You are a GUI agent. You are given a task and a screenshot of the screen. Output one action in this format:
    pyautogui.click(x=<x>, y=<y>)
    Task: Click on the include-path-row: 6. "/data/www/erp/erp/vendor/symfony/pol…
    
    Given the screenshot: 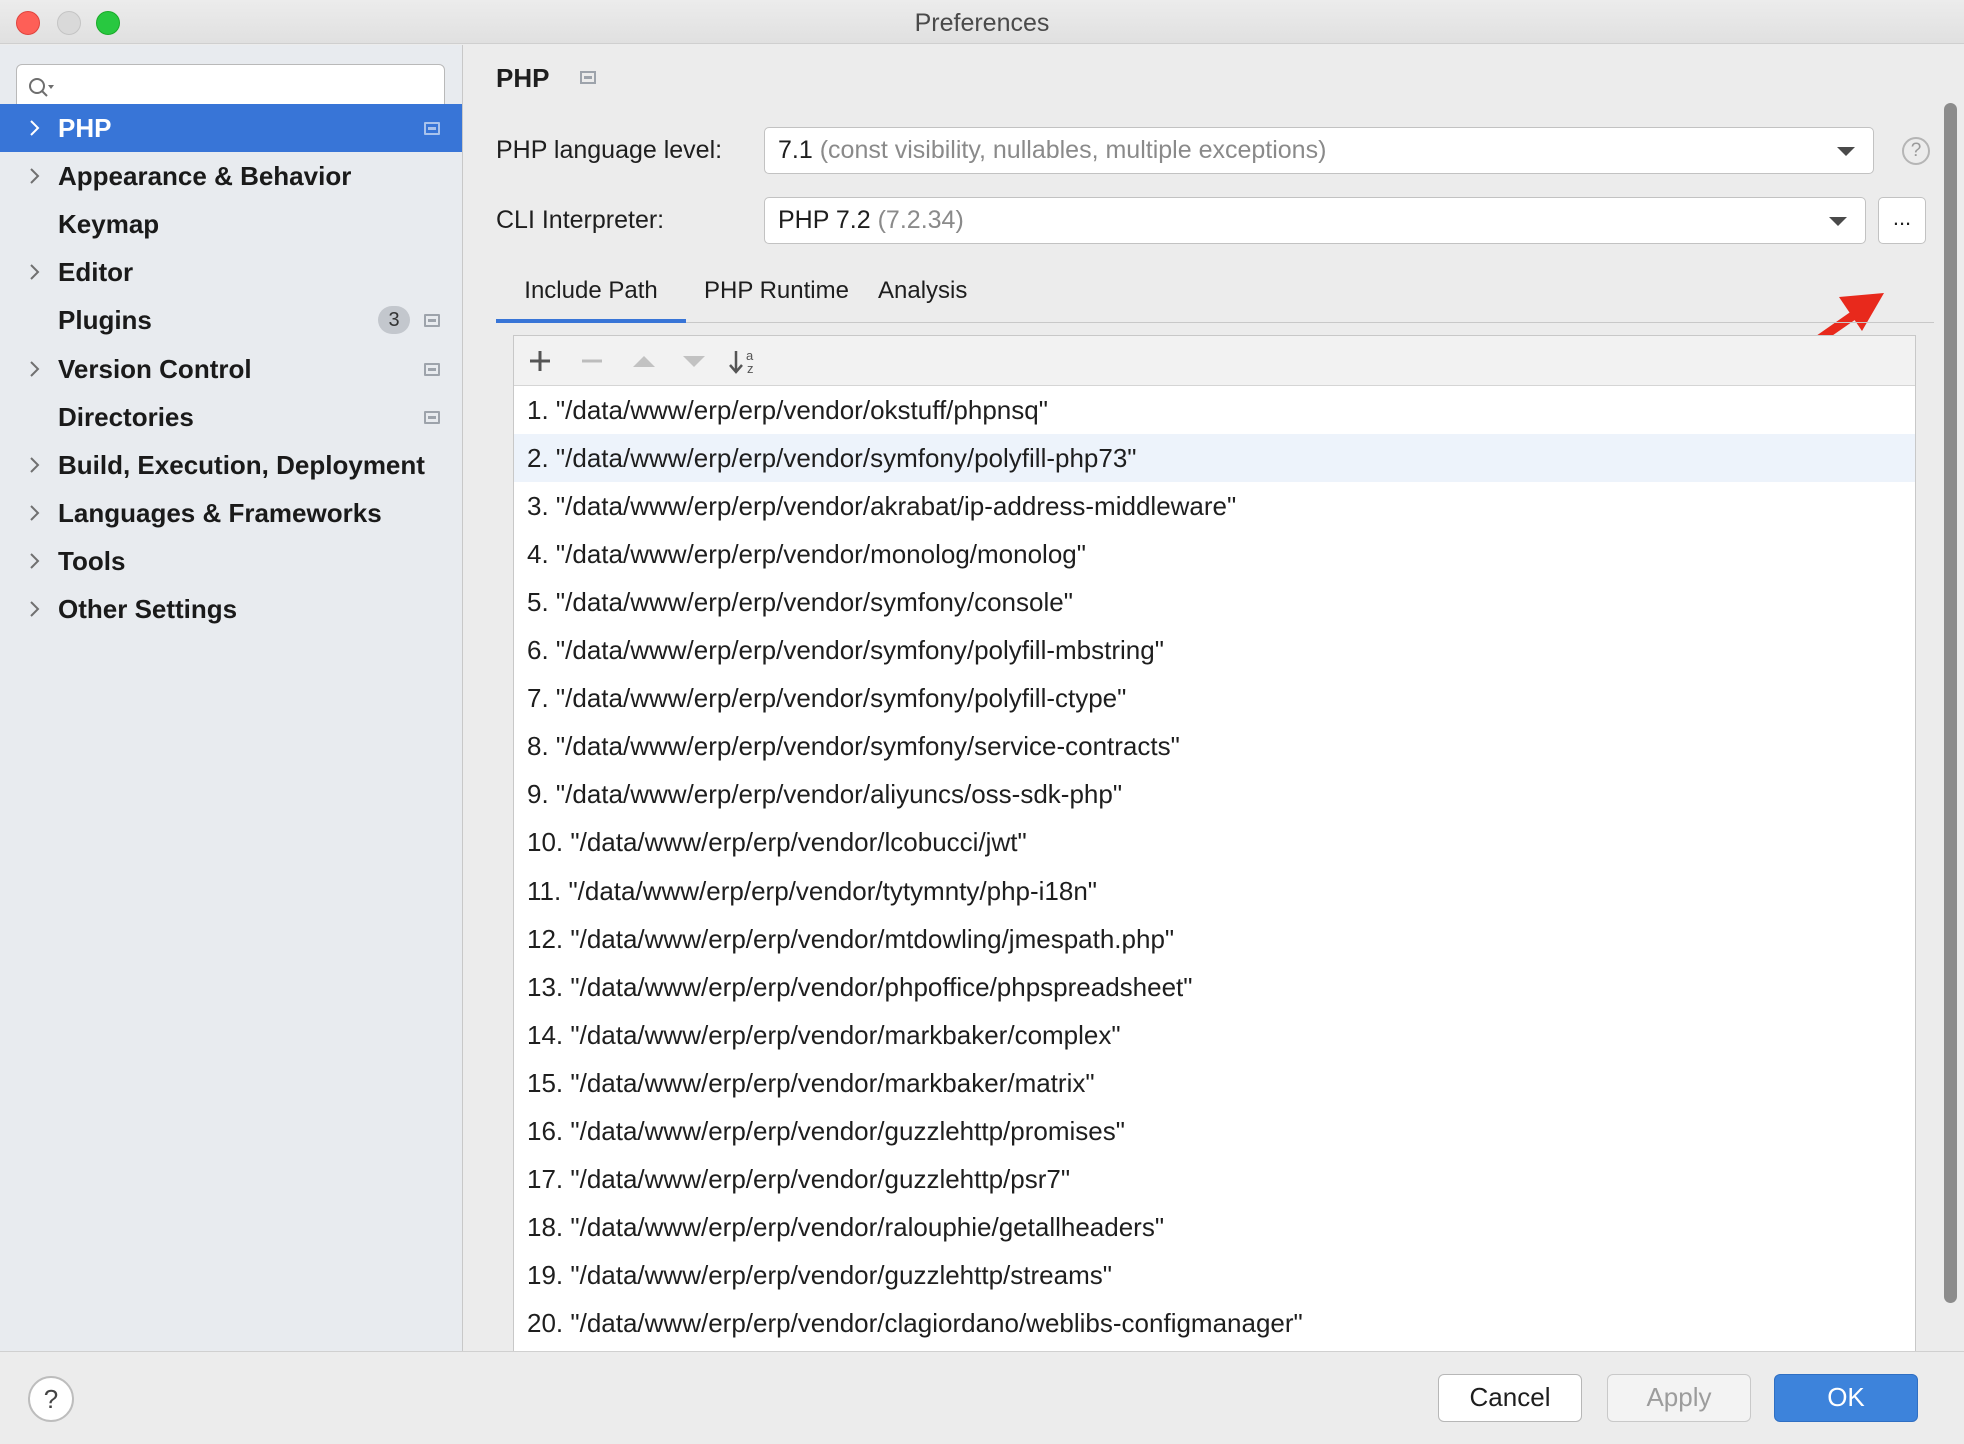 What is the action you would take?
    pyautogui.click(x=1214, y=650)
    